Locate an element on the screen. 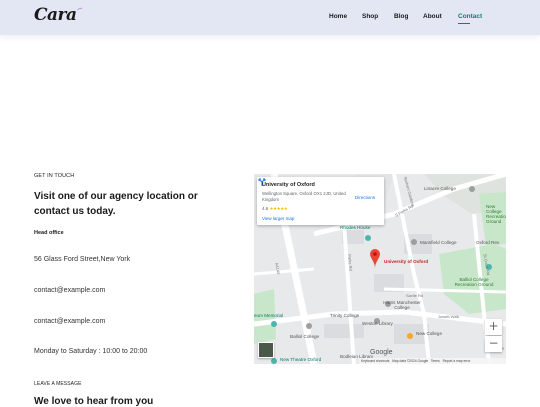 The image size is (540, 407). map-label-balliol-rec: Balliol College Recreation Ground is located at coordinates (474, 282).